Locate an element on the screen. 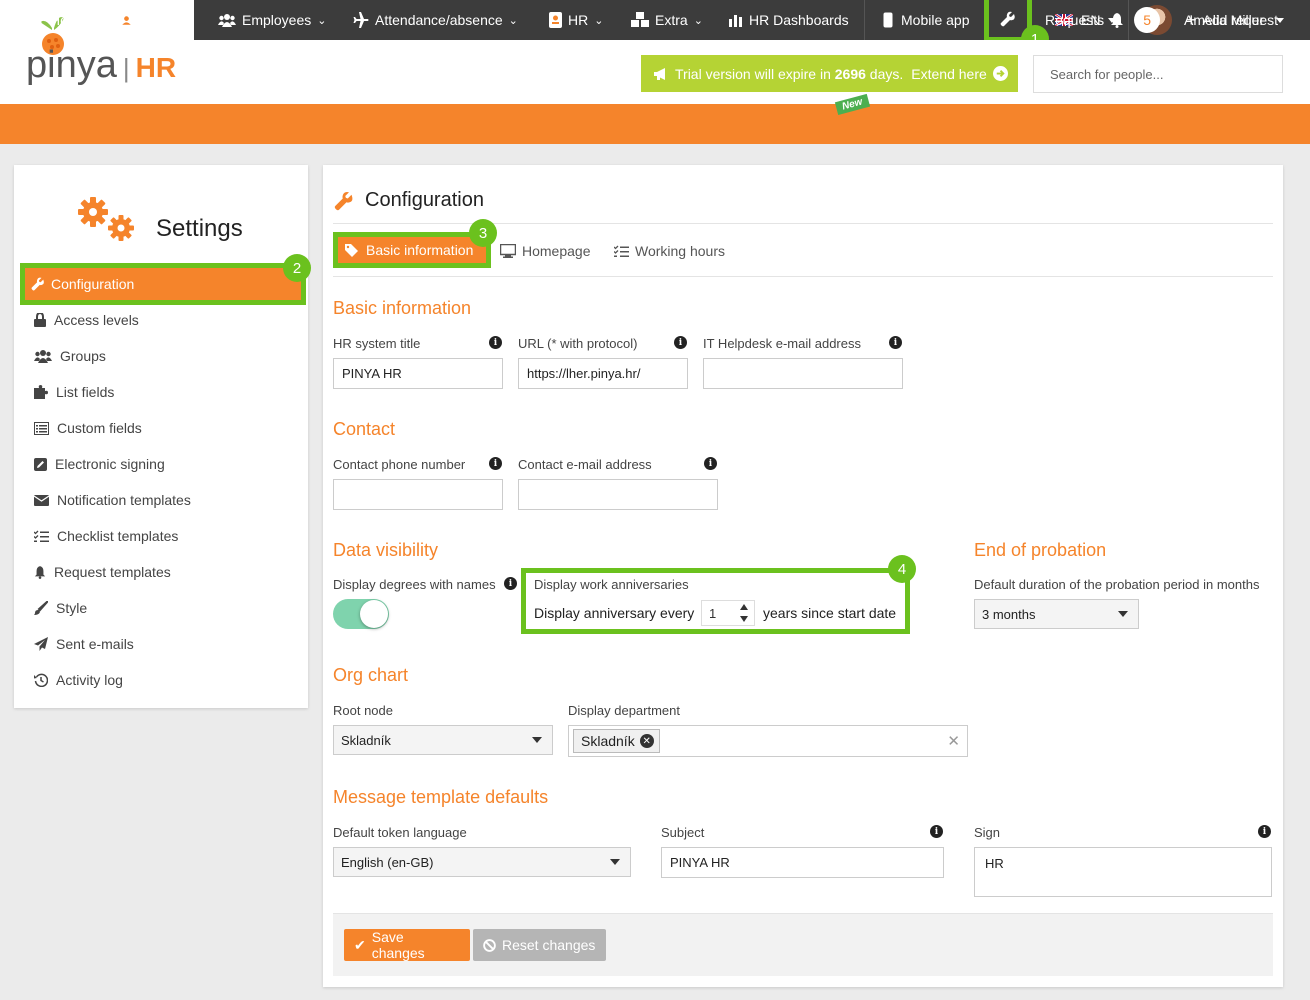 The width and height of the screenshot is (1310, 1000). remove-tag-icon: ✕ is located at coordinates (646, 741).